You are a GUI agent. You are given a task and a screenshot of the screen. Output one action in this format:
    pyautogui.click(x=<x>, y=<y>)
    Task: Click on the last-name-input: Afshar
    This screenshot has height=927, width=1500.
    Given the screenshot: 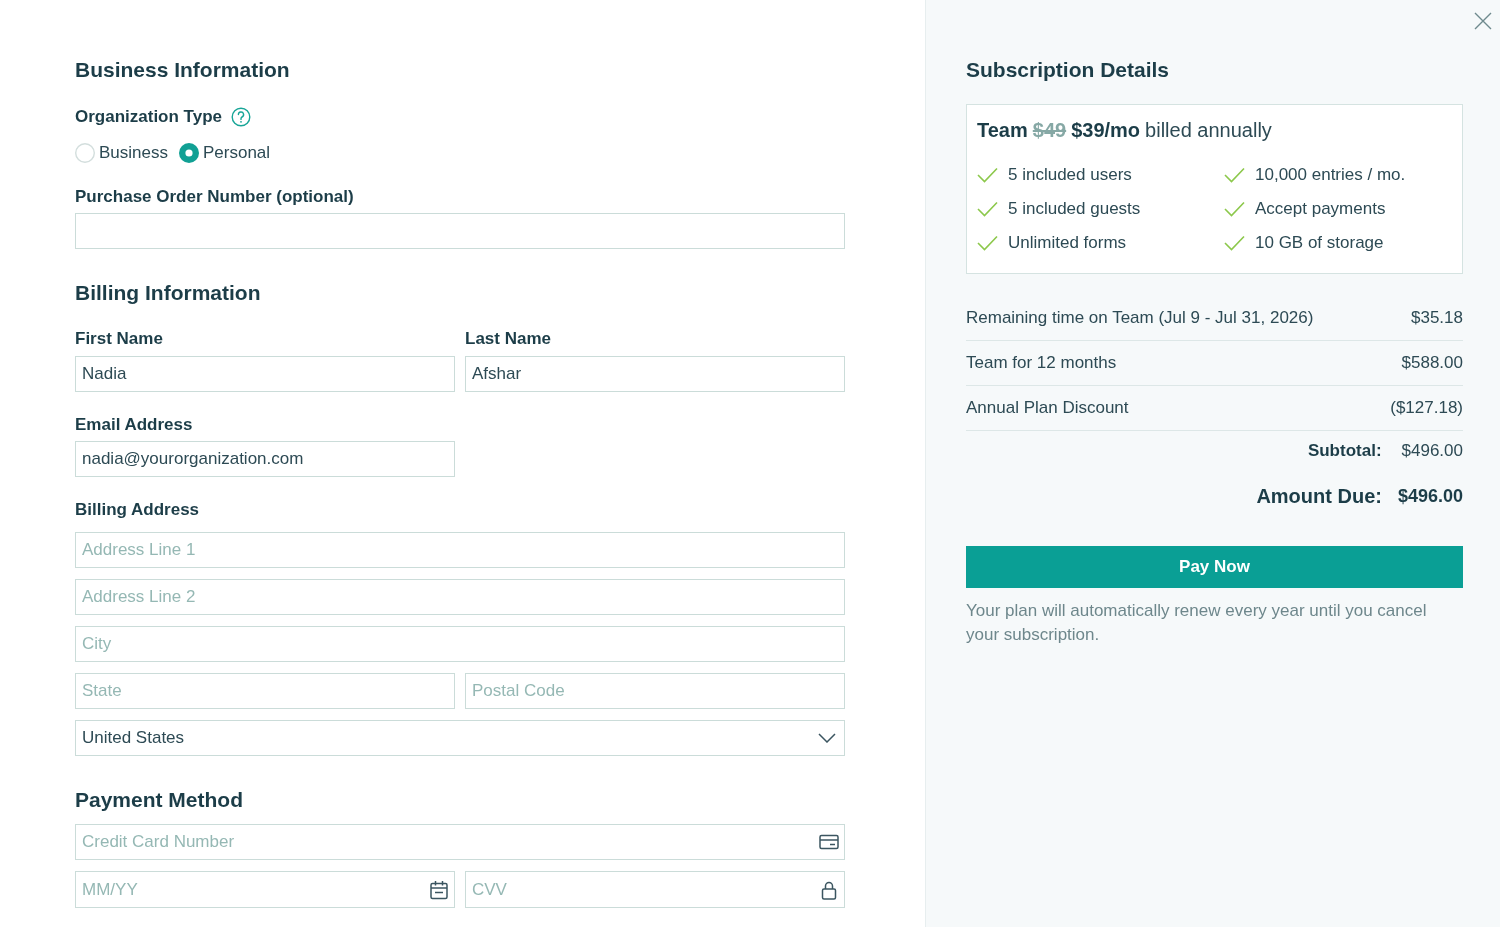 What is the action you would take?
    pyautogui.click(x=655, y=374)
    